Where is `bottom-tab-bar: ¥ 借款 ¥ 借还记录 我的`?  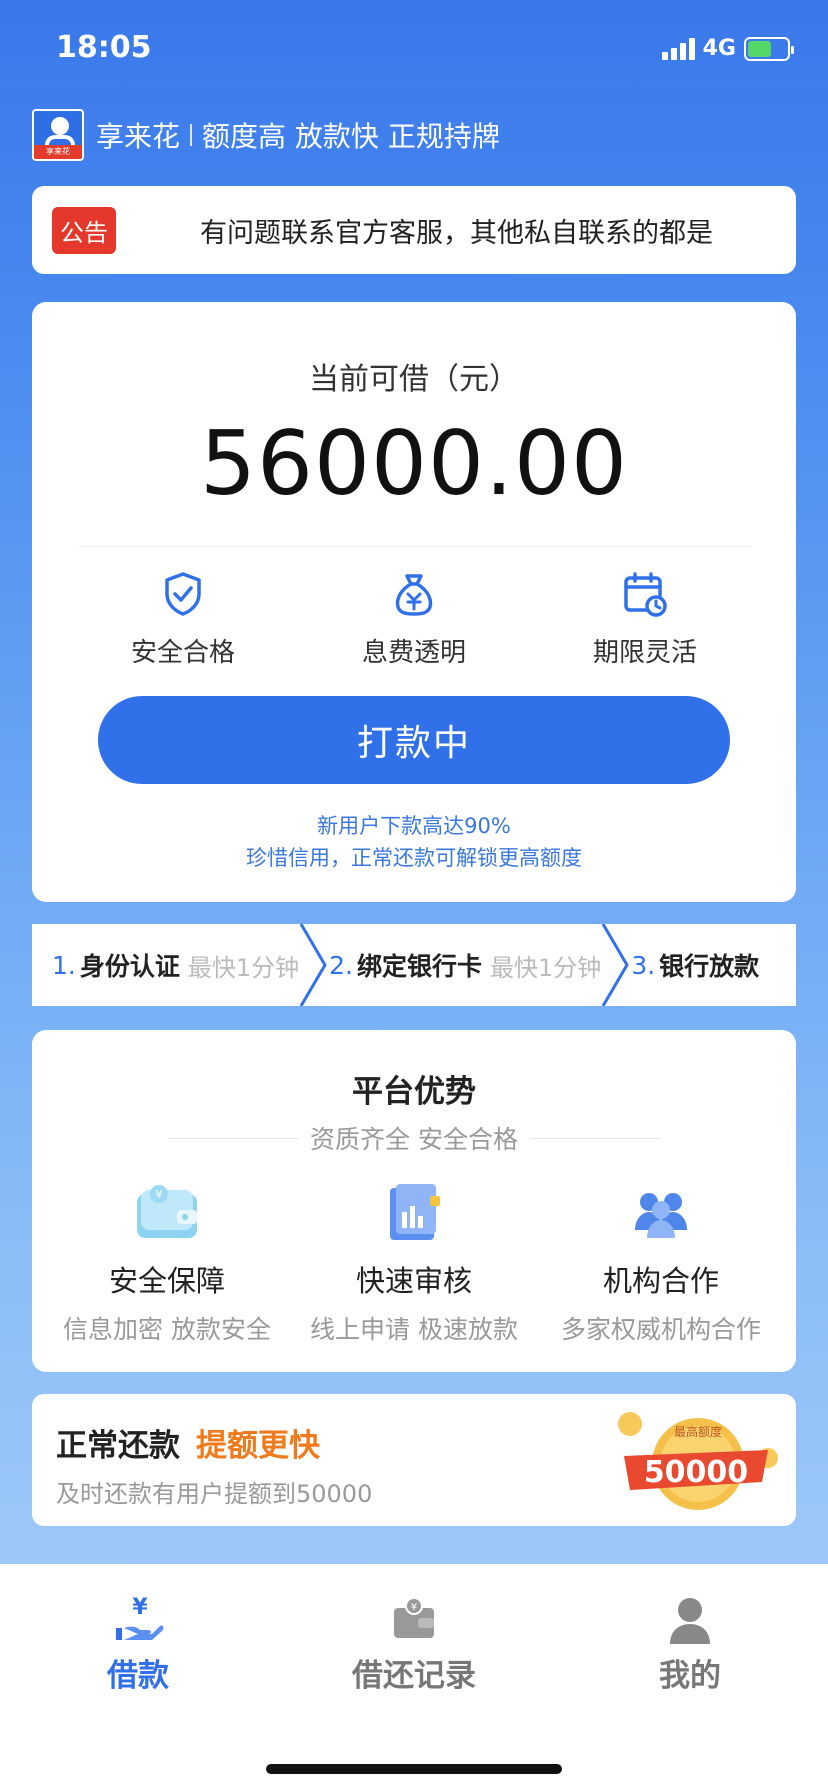
bottom-tab-bar: ¥ 借款 ¥ 借还记录 我的 is located at coordinates (414, 1678).